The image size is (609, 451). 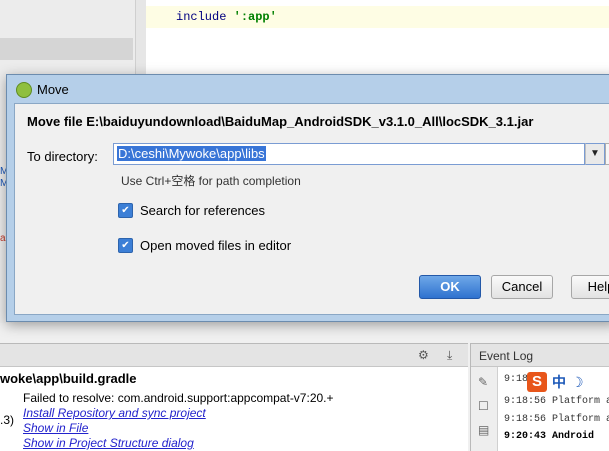 What do you see at coordinates (377, 39) in the screenshot?
I see `code-editor: include ':app'` at bounding box center [377, 39].